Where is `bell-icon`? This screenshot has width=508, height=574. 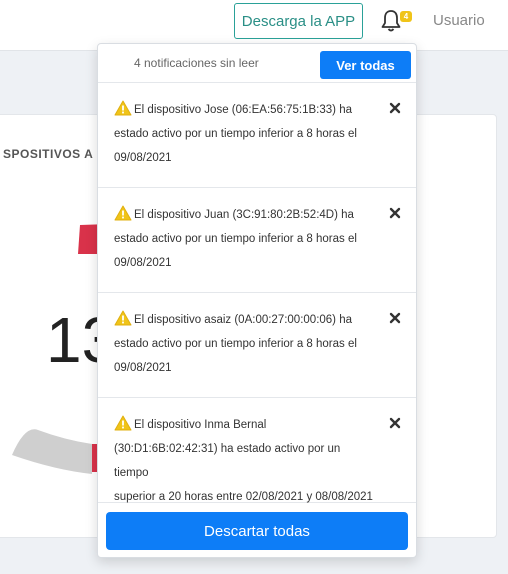 bell-icon is located at coordinates (391, 21).